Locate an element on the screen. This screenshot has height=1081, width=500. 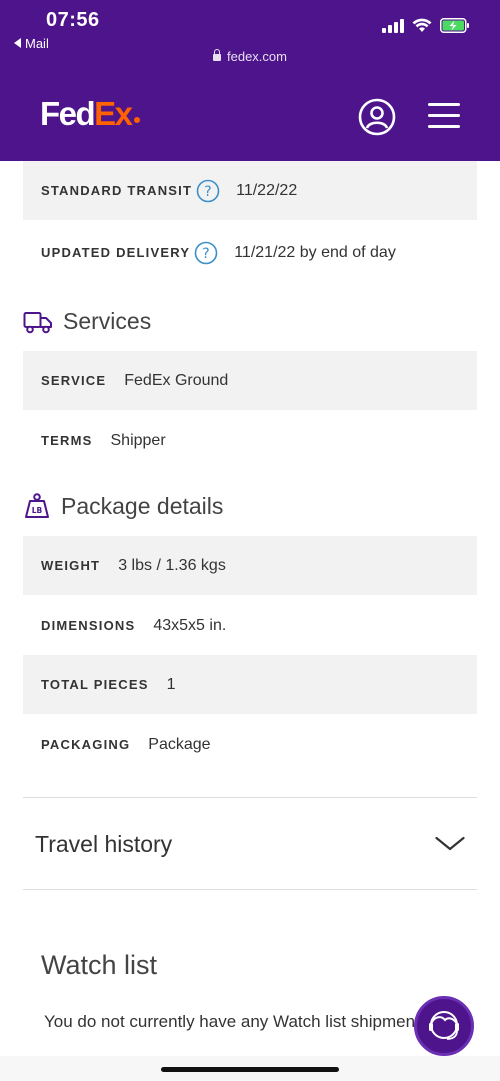
truck-icon is located at coordinates (37, 322).